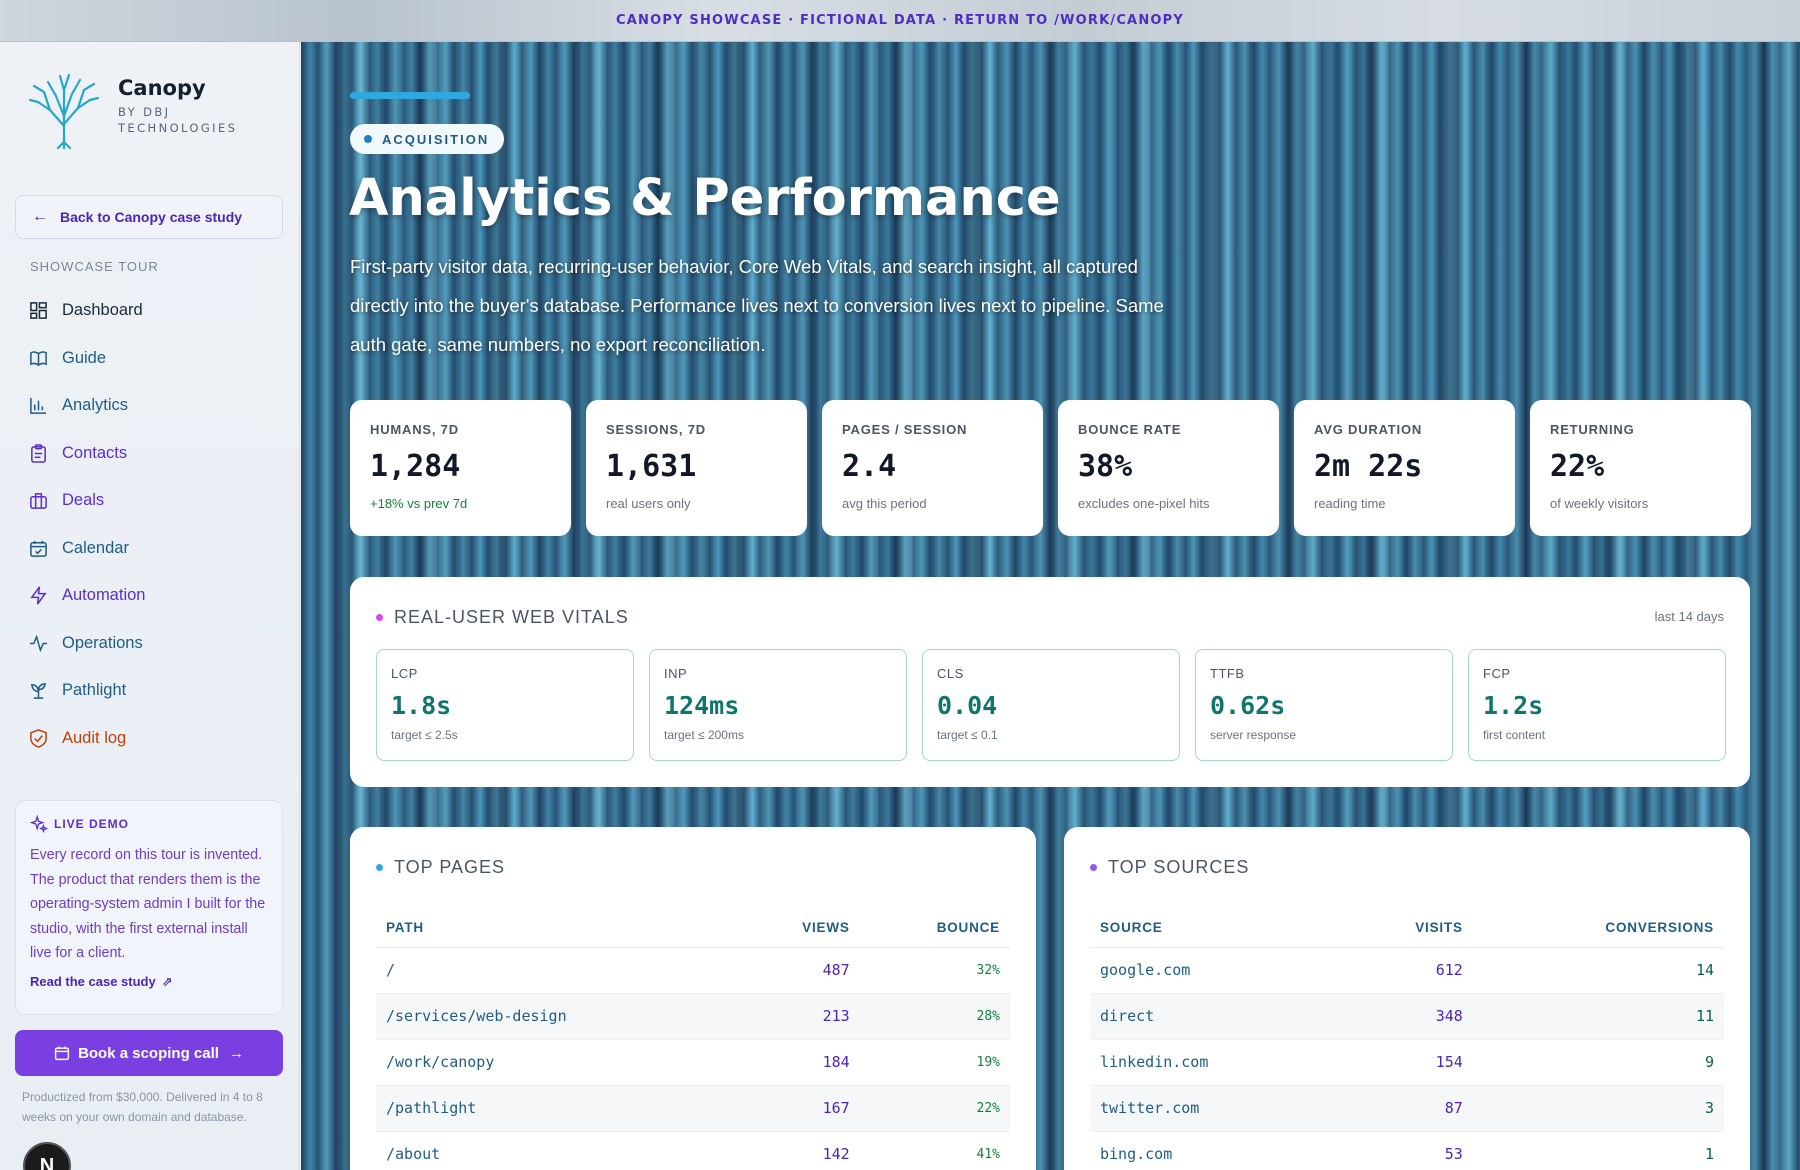 Image resolution: width=1800 pixels, height=1170 pixels. What do you see at coordinates (39, 824) in the screenshot?
I see `sparkle-icon` at bounding box center [39, 824].